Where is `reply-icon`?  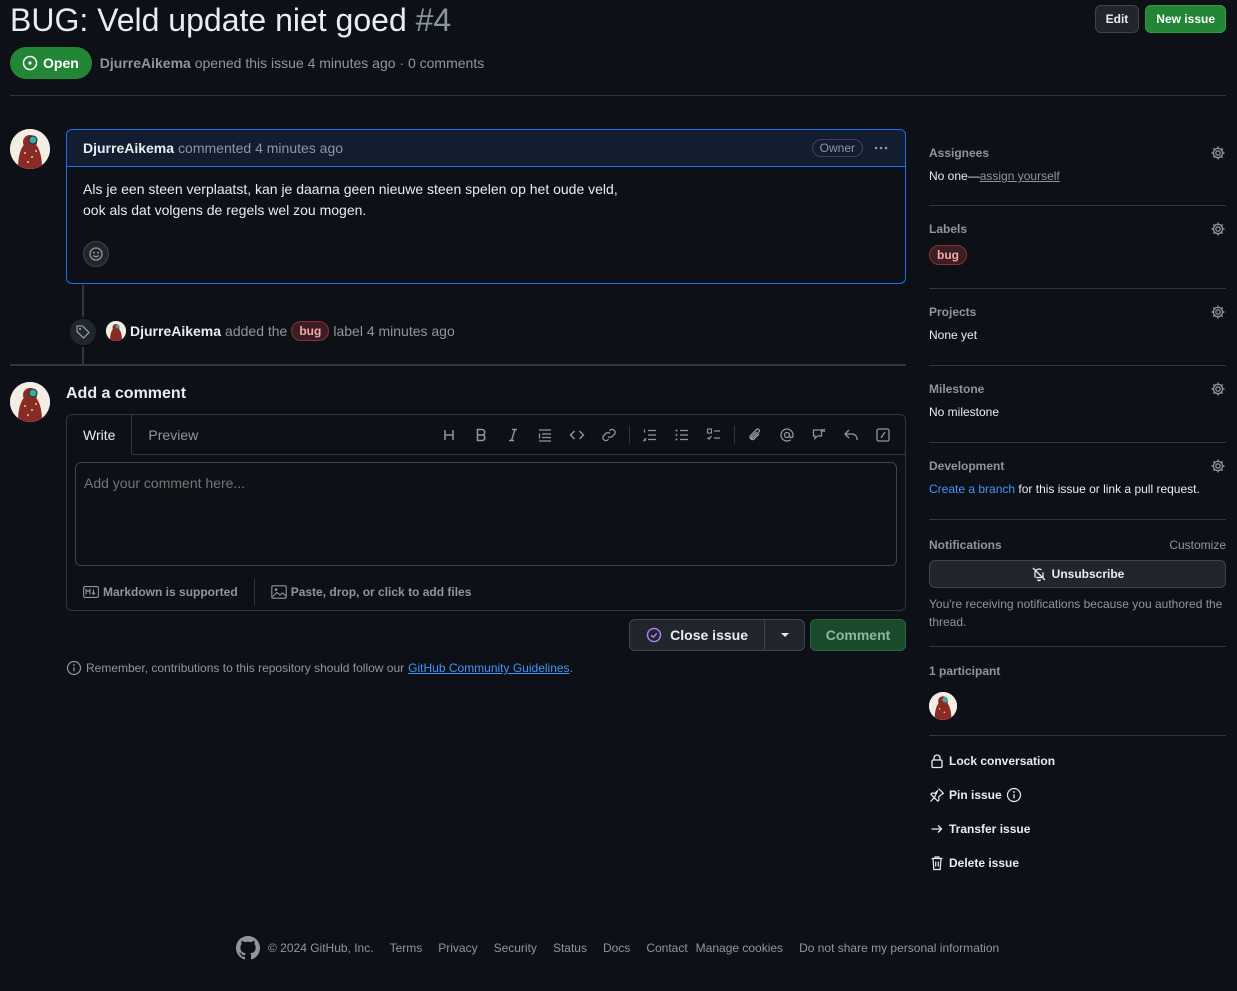
reply-icon is located at coordinates (851, 435).